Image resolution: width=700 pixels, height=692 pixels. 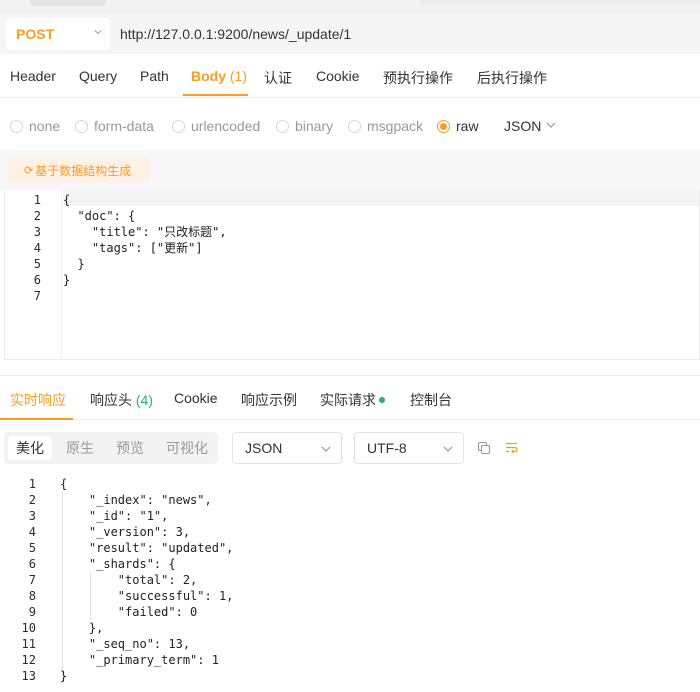 What do you see at coordinates (382, 400) in the screenshot?
I see `status-dot-icon` at bounding box center [382, 400].